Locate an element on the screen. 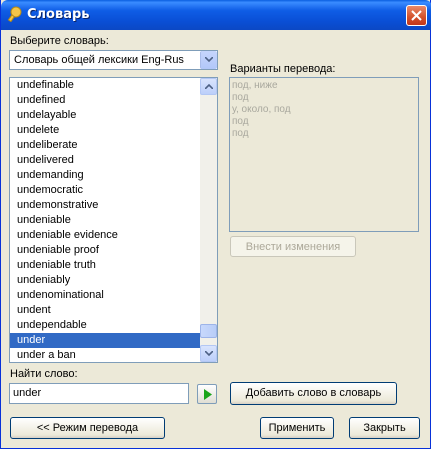  dictionary-select-value: Словарь общей лексики Eng-Rus is located at coordinates (99, 60).